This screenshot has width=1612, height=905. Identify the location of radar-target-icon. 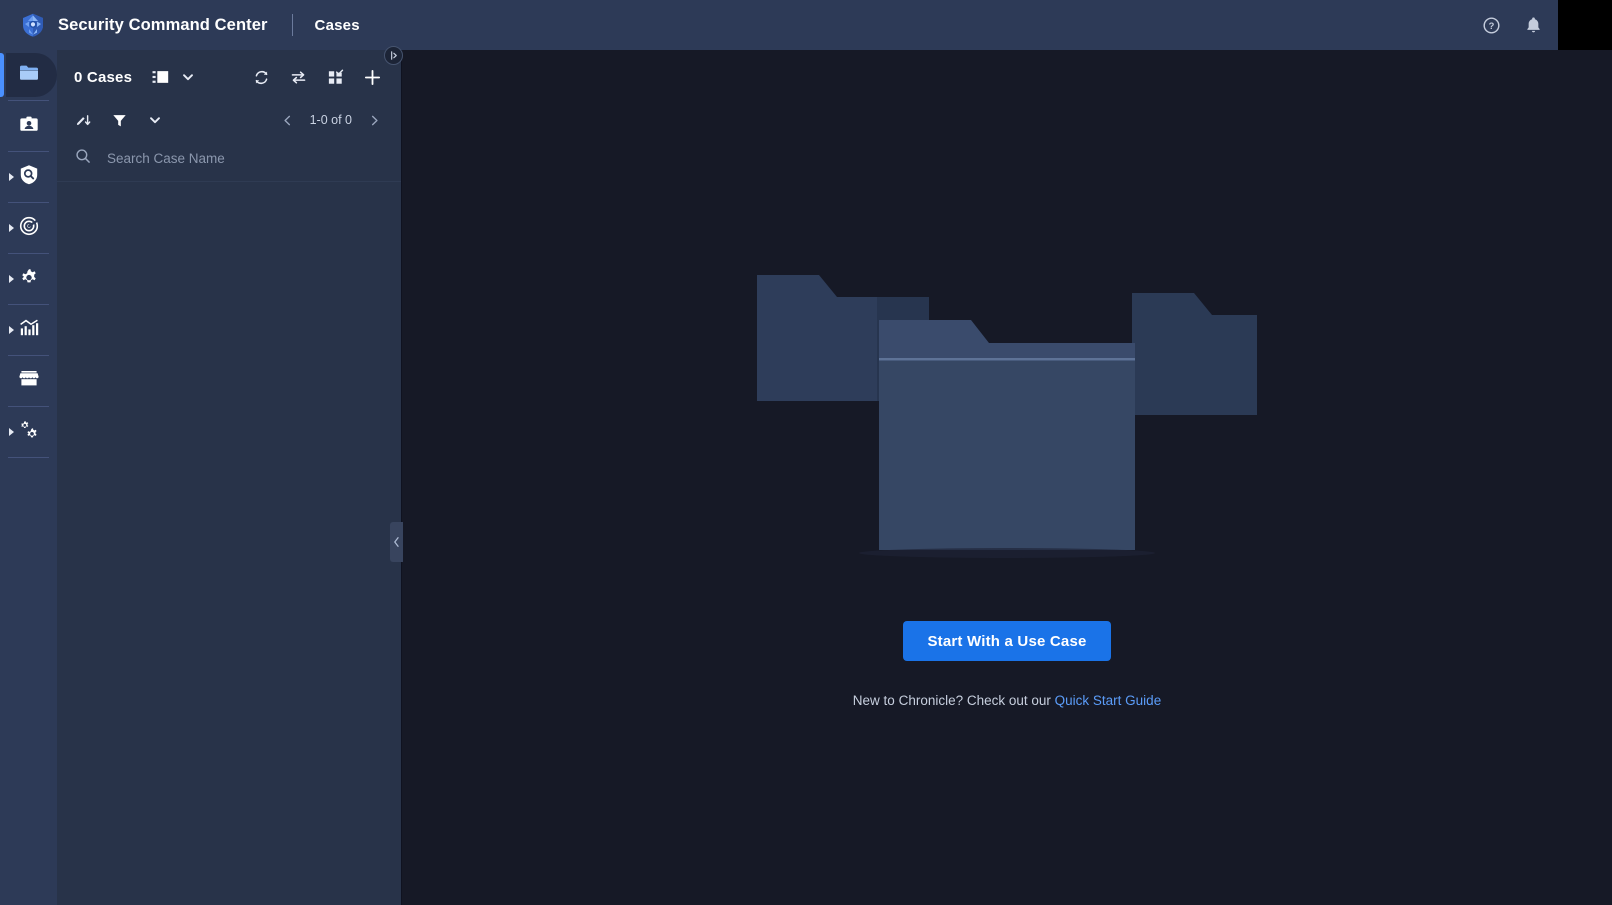
(29, 228).